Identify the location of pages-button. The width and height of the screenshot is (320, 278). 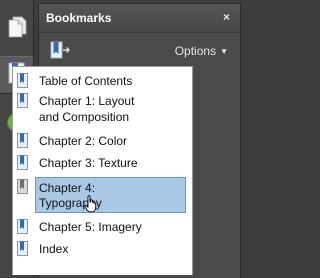
(16, 26).